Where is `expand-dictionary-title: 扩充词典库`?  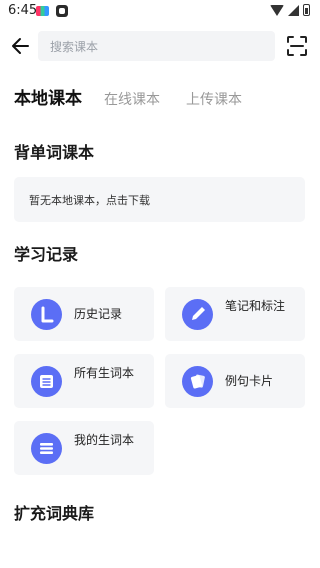 expand-dictionary-title: 扩充词典库 is located at coordinates (54, 513).